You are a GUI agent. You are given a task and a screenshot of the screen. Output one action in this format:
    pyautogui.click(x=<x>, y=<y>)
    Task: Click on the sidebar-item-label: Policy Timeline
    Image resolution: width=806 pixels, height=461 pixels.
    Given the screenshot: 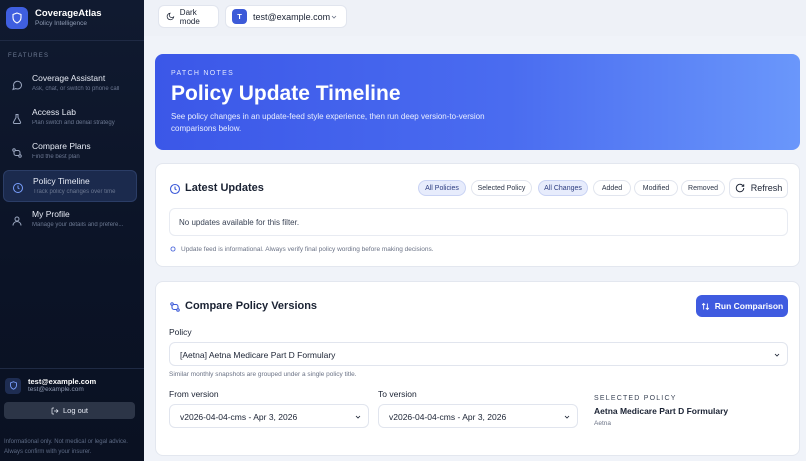 What is the action you would take?
    pyautogui.click(x=61, y=181)
    